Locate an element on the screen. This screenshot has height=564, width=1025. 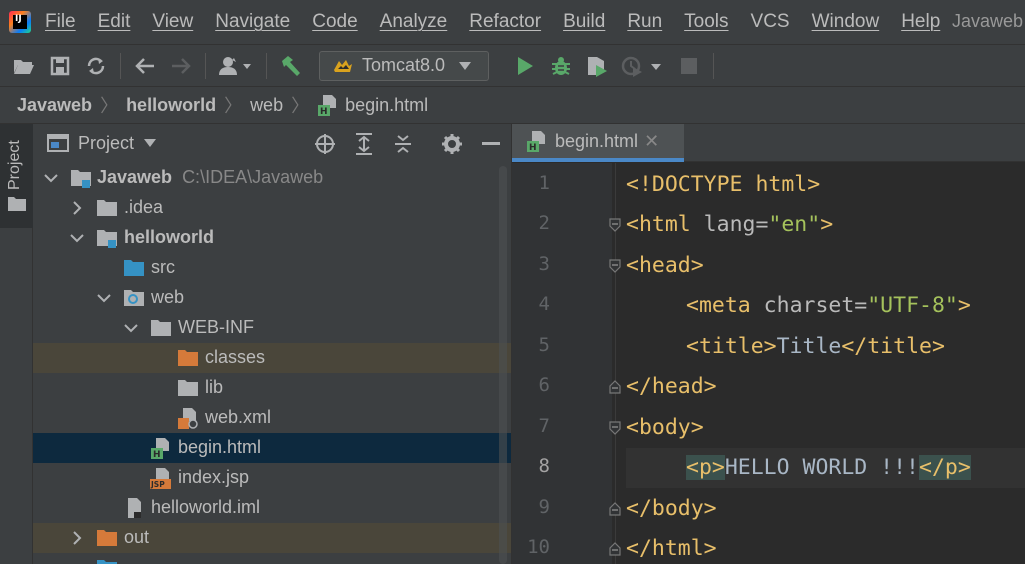
collapse-all-icon is located at coordinates (403, 144).